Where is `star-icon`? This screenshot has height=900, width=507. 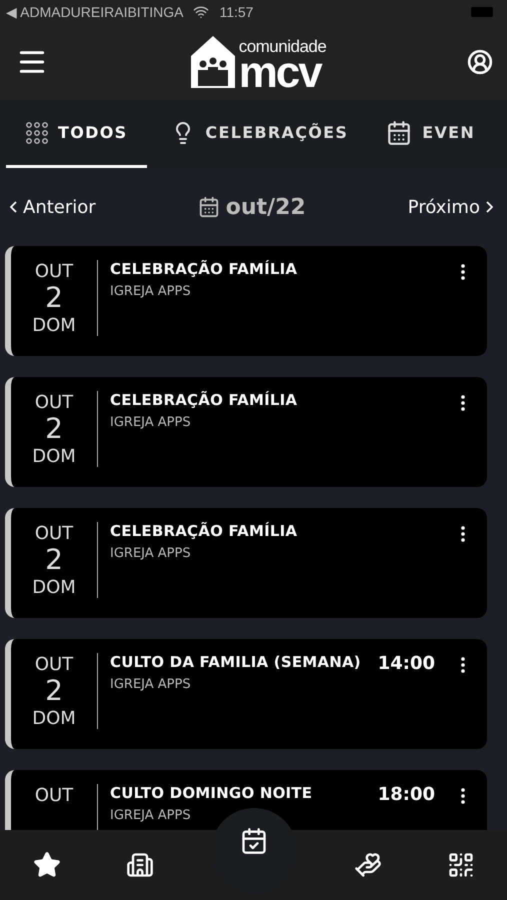
star-icon is located at coordinates (46, 865).